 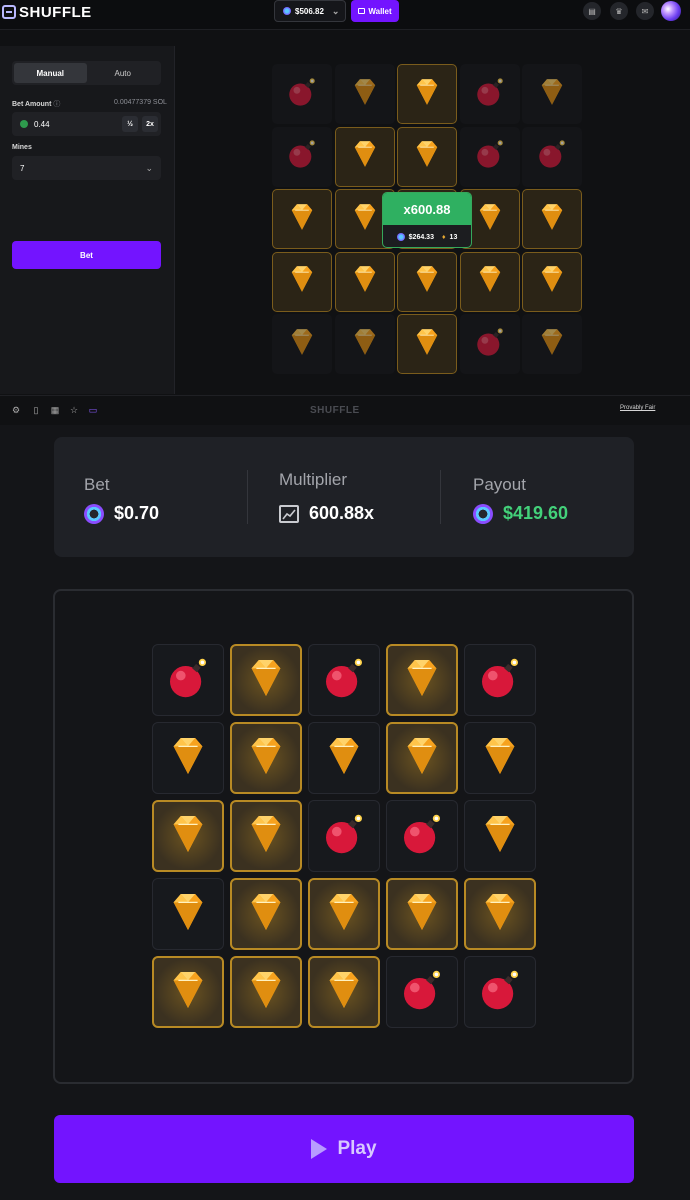 I want to click on win-popup: x600.88 $264.33 ♦ 13, so click(x=427, y=220).